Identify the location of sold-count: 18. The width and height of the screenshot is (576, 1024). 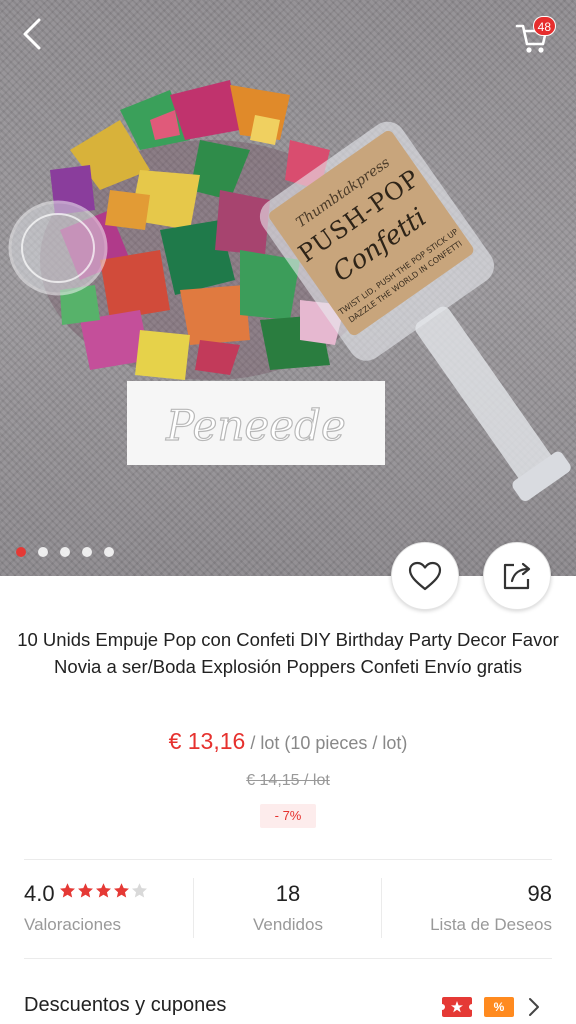
(288, 893).